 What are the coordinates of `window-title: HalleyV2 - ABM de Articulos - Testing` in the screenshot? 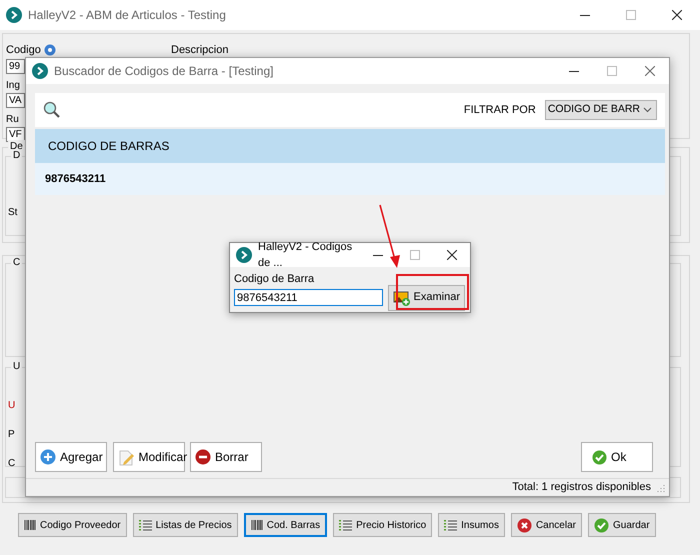 It's located at (127, 15).